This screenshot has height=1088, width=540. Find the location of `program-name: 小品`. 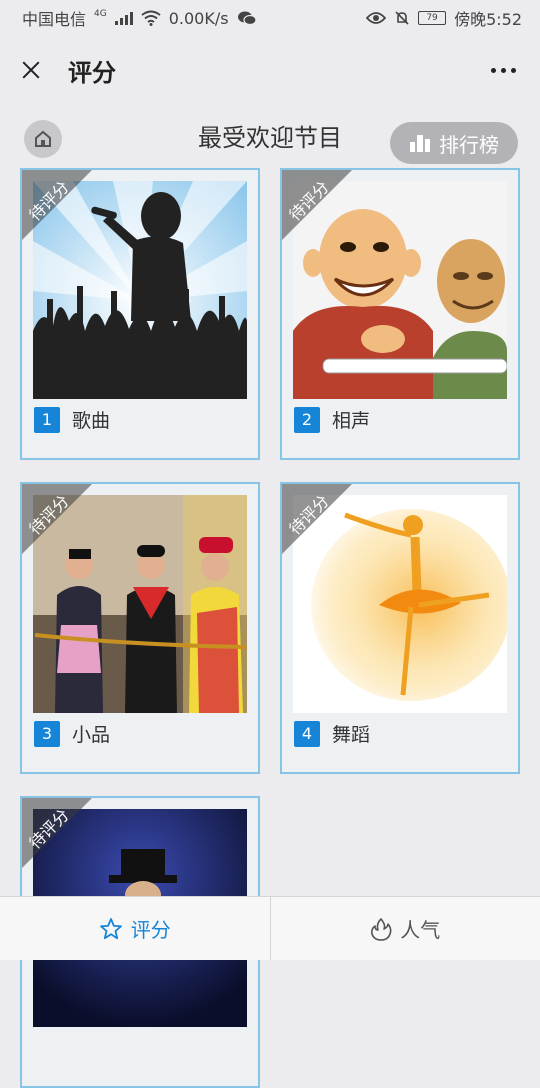

program-name: 小品 is located at coordinates (91, 733).